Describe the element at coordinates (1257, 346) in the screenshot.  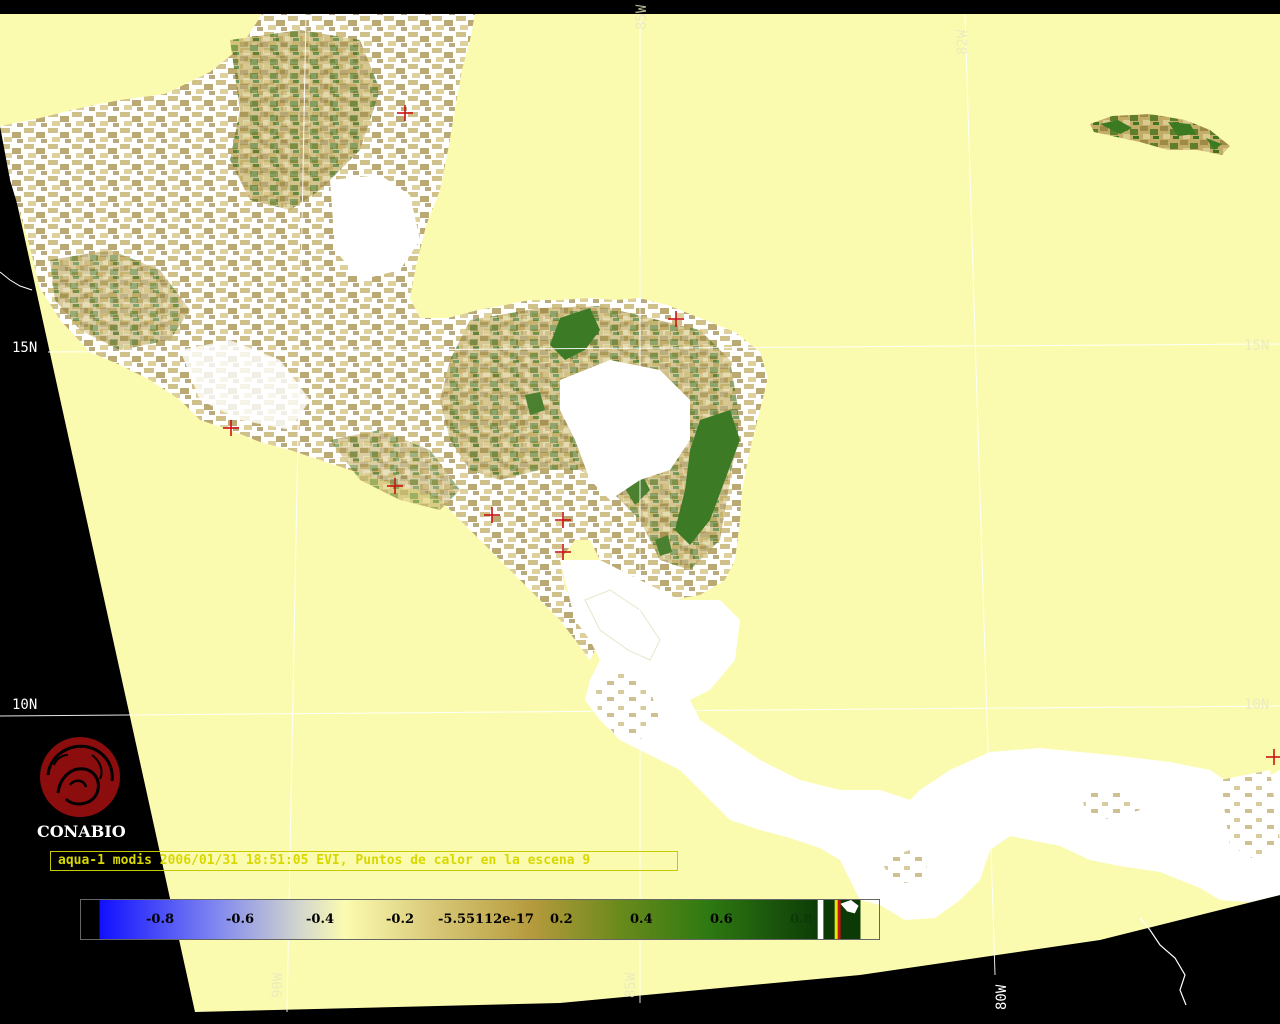
I see `lat-label-15n-right: 15N` at that location.